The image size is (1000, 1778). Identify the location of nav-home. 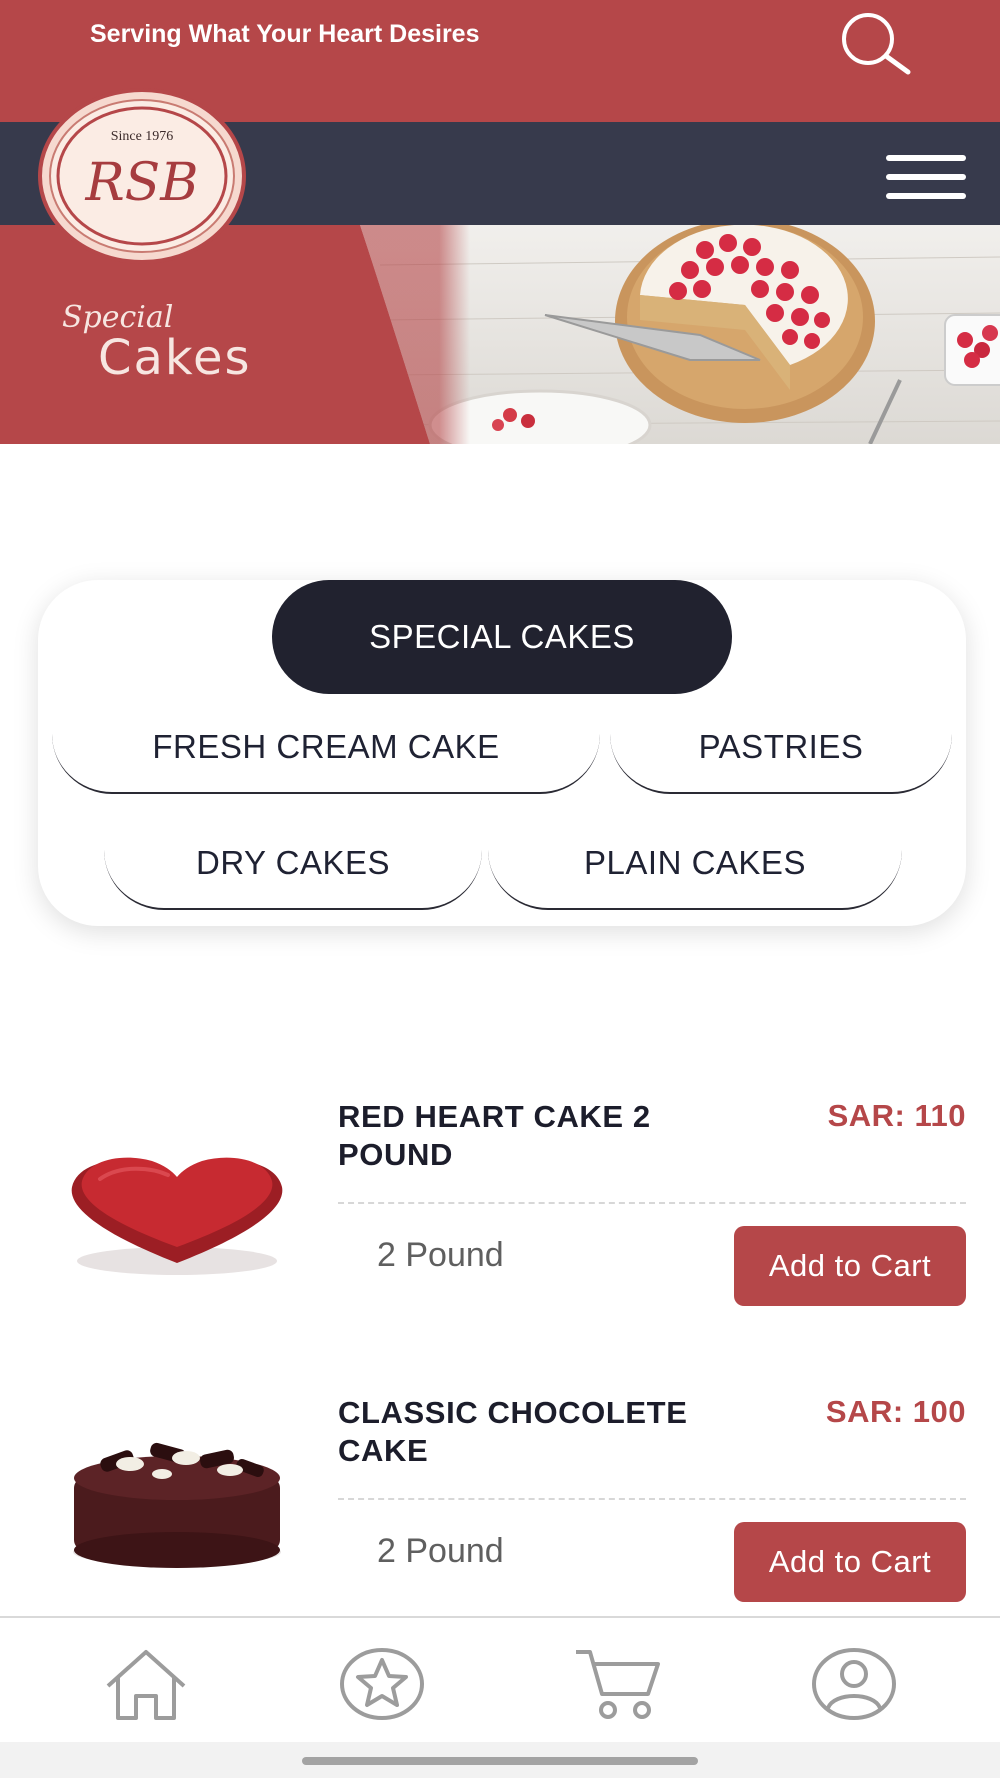
(146, 1684).